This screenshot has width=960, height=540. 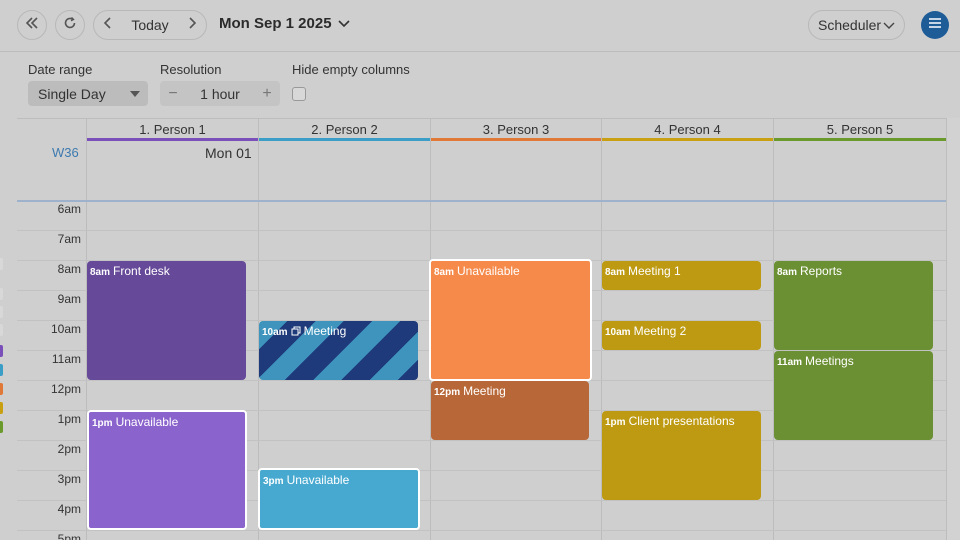 I want to click on column-header-person-2: 2. Person 2, so click(x=344, y=130).